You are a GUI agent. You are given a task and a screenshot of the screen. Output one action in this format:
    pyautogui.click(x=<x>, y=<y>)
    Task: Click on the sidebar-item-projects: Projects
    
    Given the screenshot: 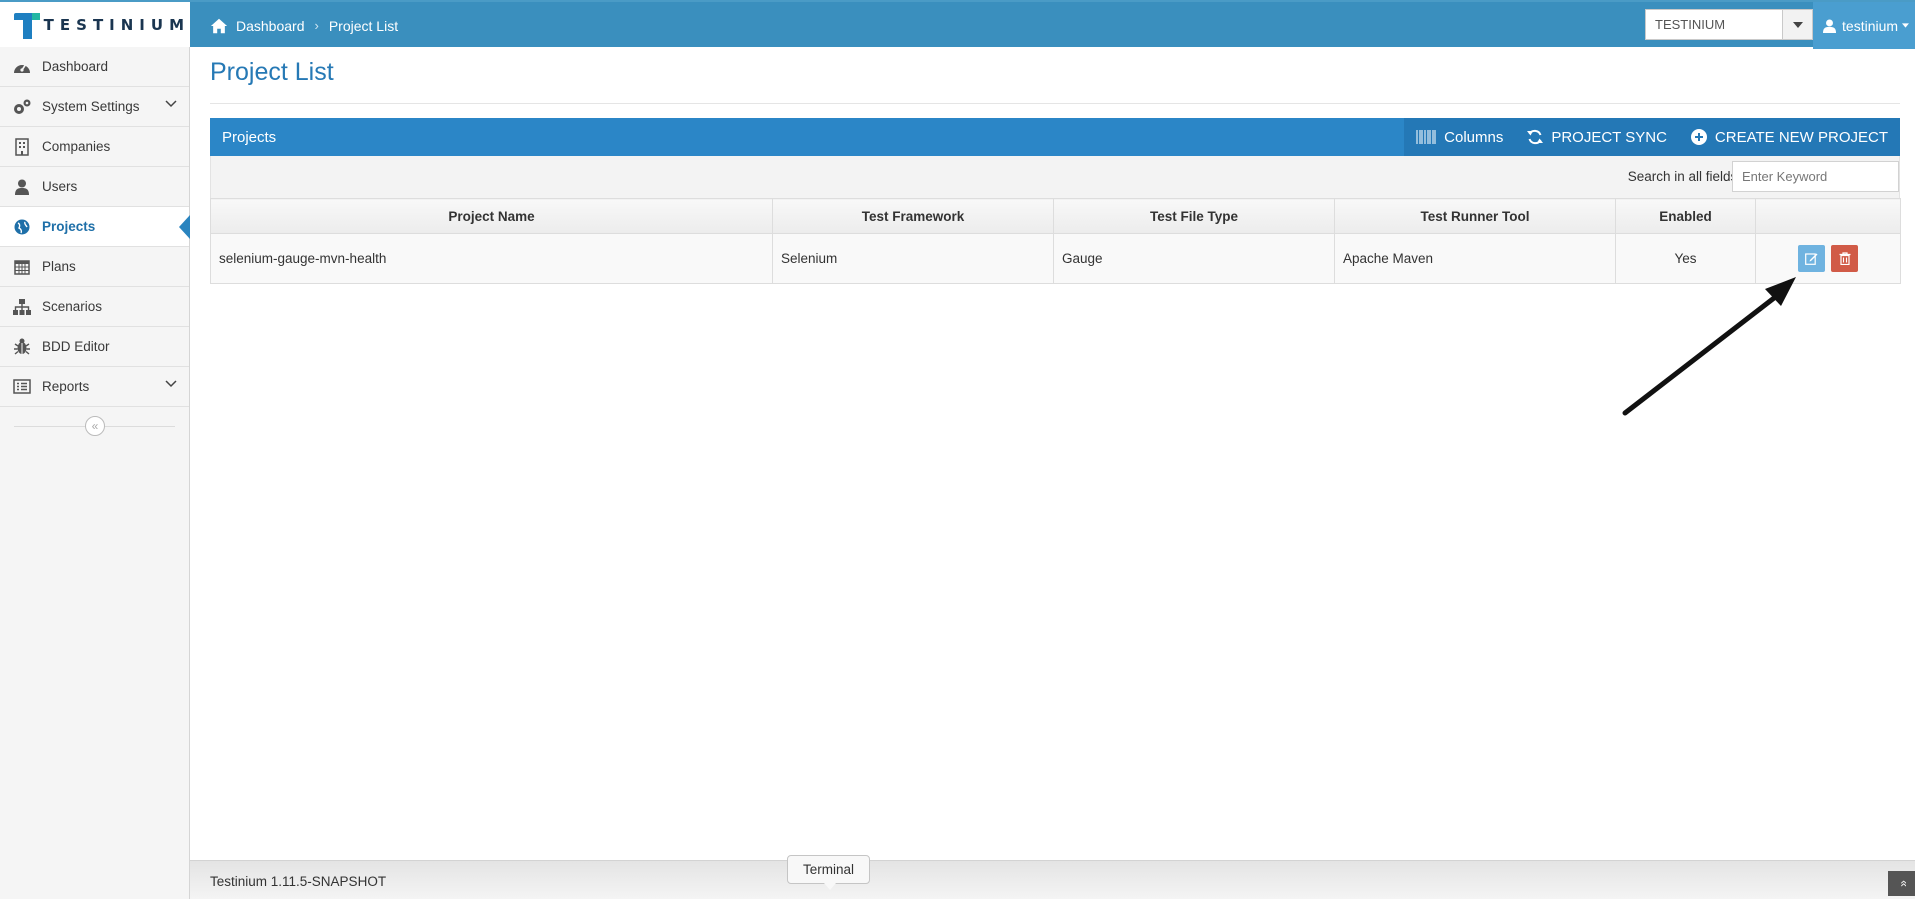 What is the action you would take?
    pyautogui.click(x=95, y=227)
    